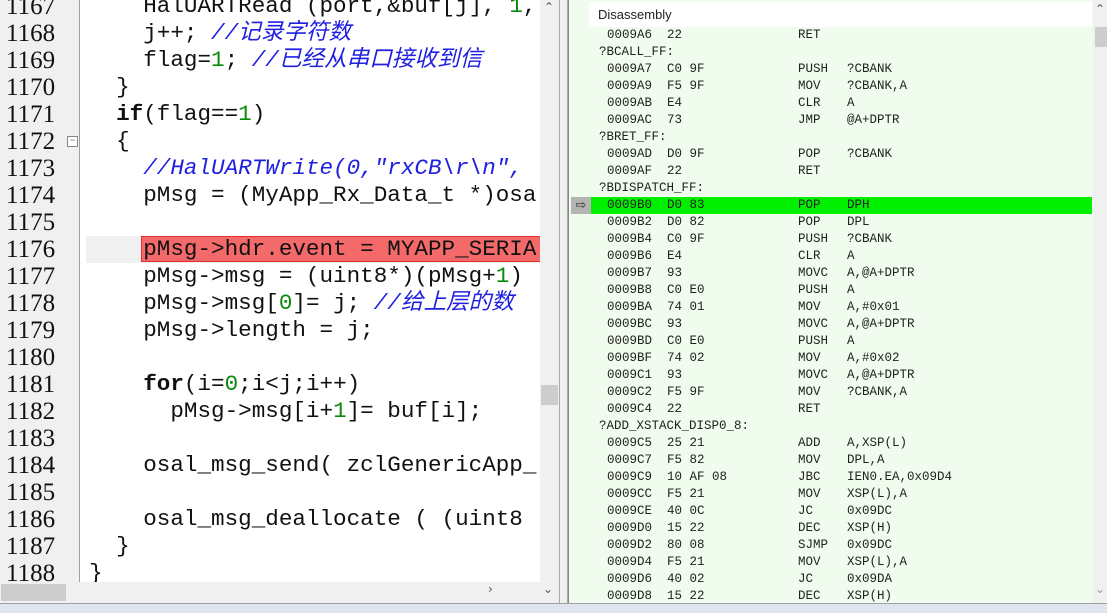  Describe the element at coordinates (306, 519) in the screenshot. I see `code-line: osal_msg_deallocate ( (uint8` at that location.